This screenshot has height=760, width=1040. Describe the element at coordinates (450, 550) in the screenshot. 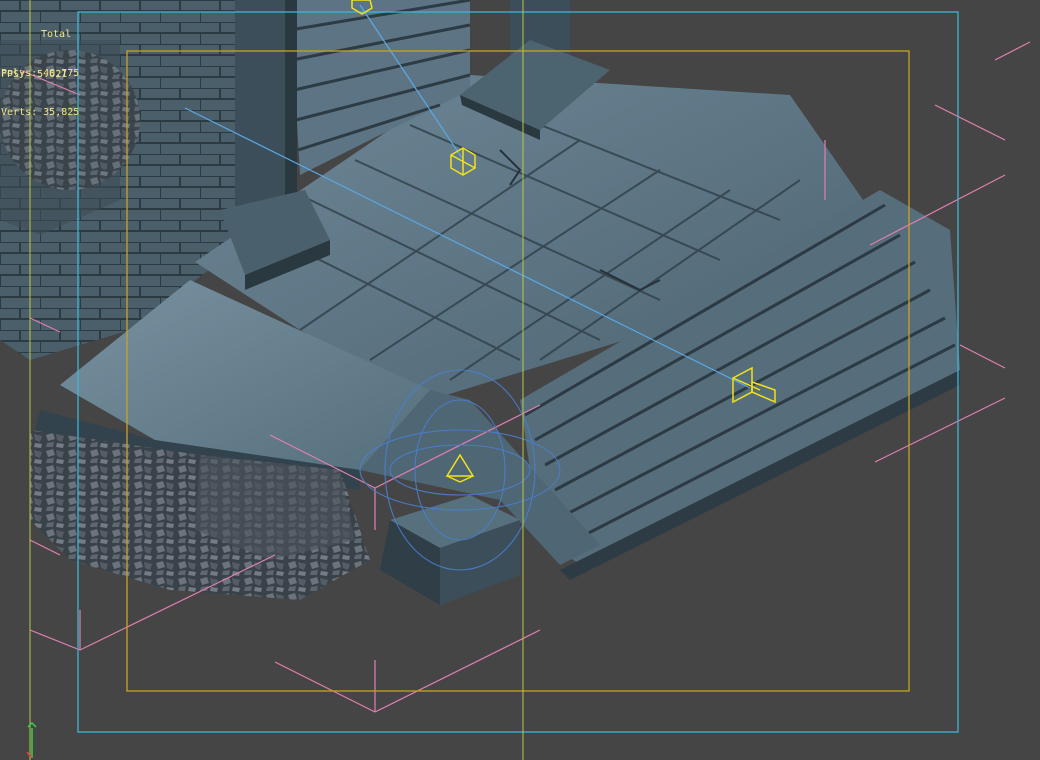

I see `pedestal` at that location.